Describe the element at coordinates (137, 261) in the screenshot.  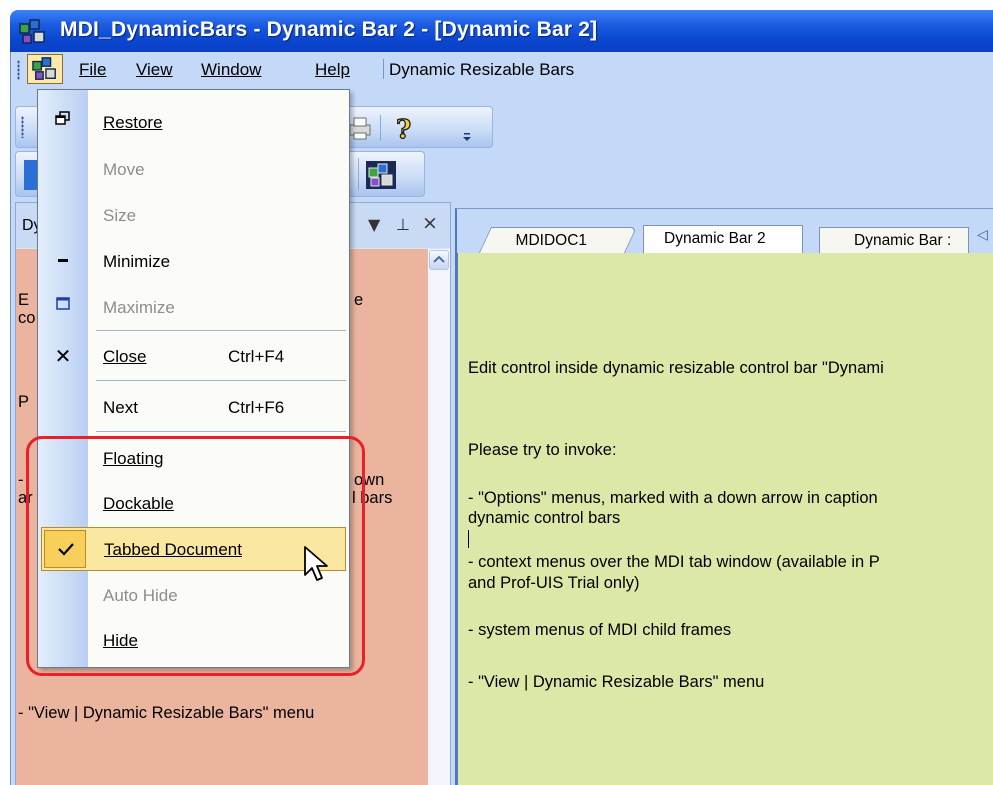
I see `menu-item-label: Minimize` at that location.